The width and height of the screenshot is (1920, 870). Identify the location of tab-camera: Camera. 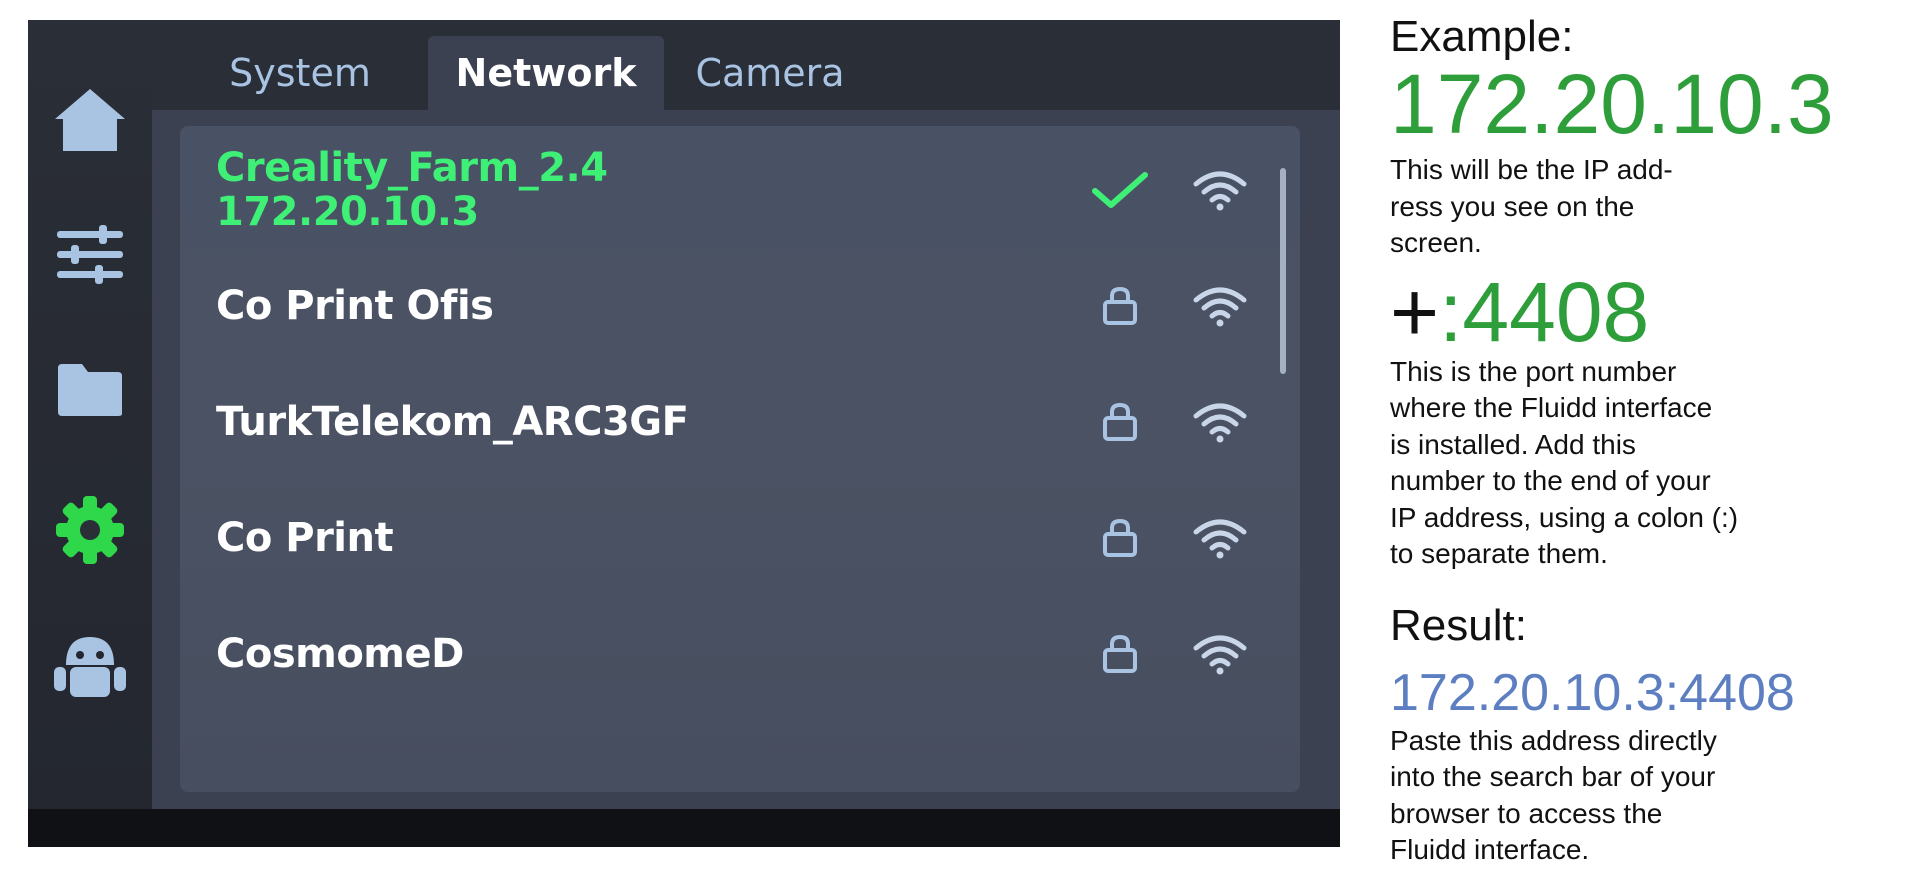
(770, 73).